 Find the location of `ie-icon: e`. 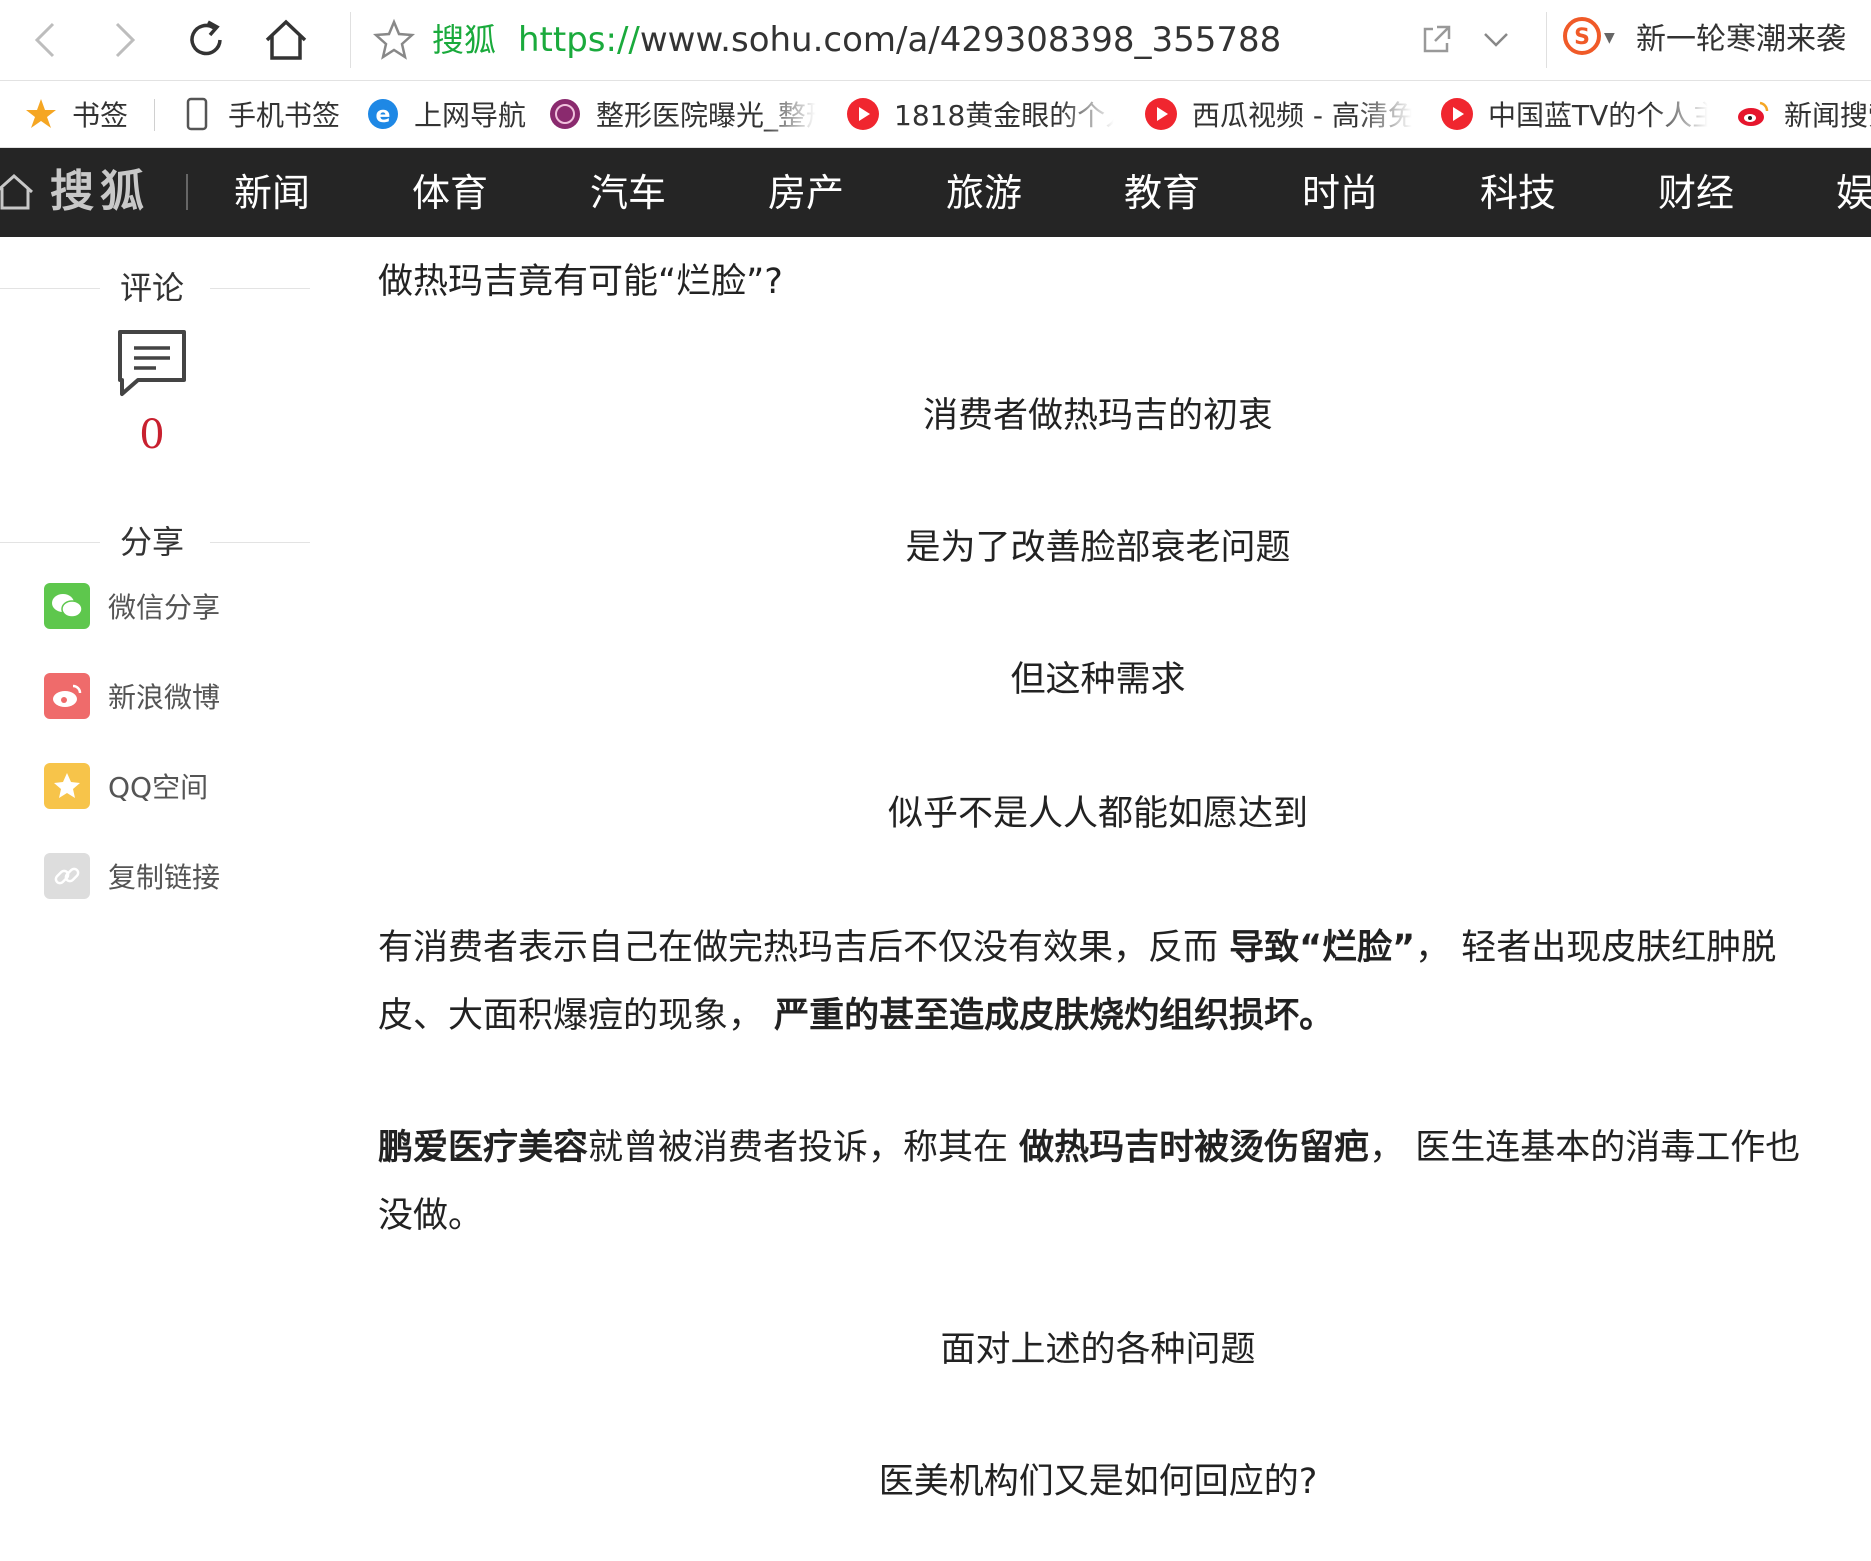

ie-icon: e is located at coordinates (383, 114).